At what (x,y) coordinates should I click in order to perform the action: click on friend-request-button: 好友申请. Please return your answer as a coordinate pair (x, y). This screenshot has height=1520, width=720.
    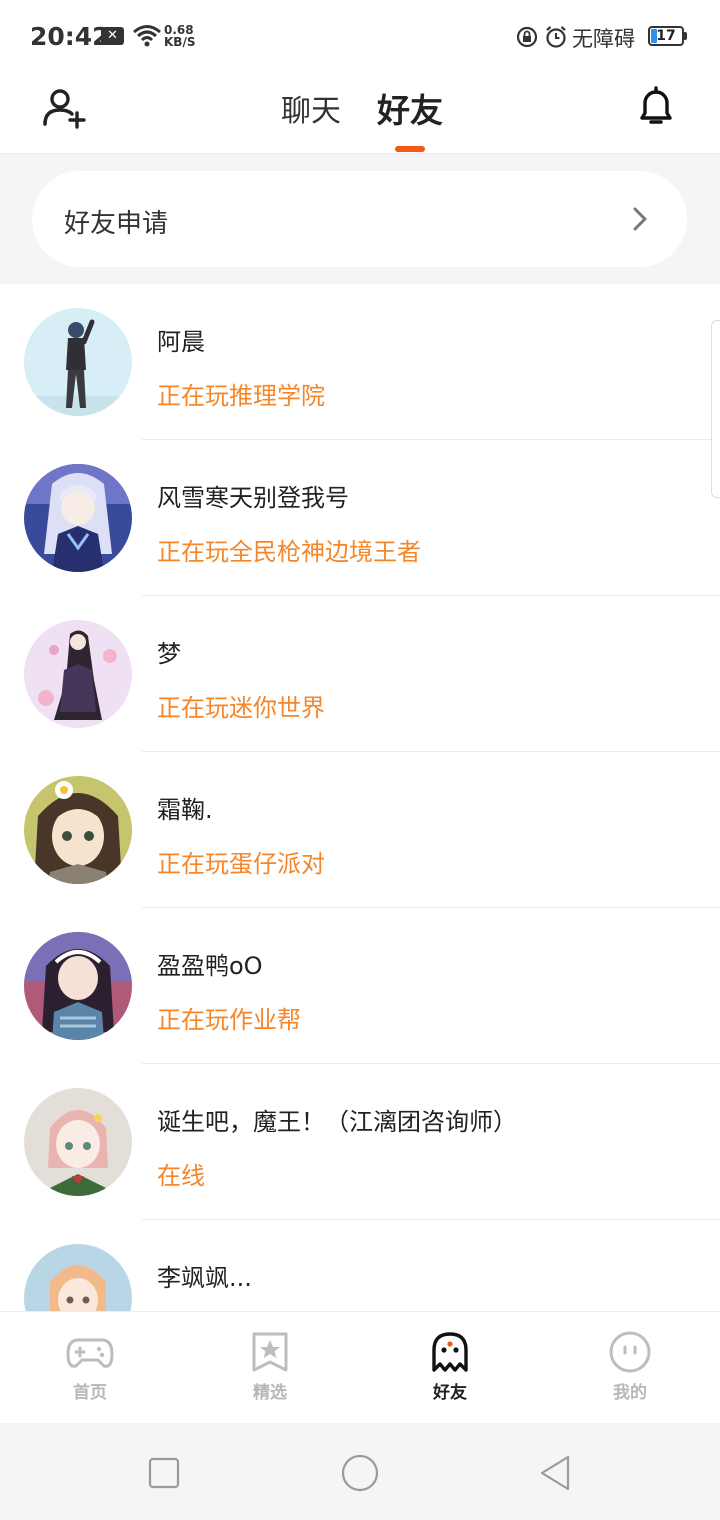
    Looking at the image, I should click on (359, 219).